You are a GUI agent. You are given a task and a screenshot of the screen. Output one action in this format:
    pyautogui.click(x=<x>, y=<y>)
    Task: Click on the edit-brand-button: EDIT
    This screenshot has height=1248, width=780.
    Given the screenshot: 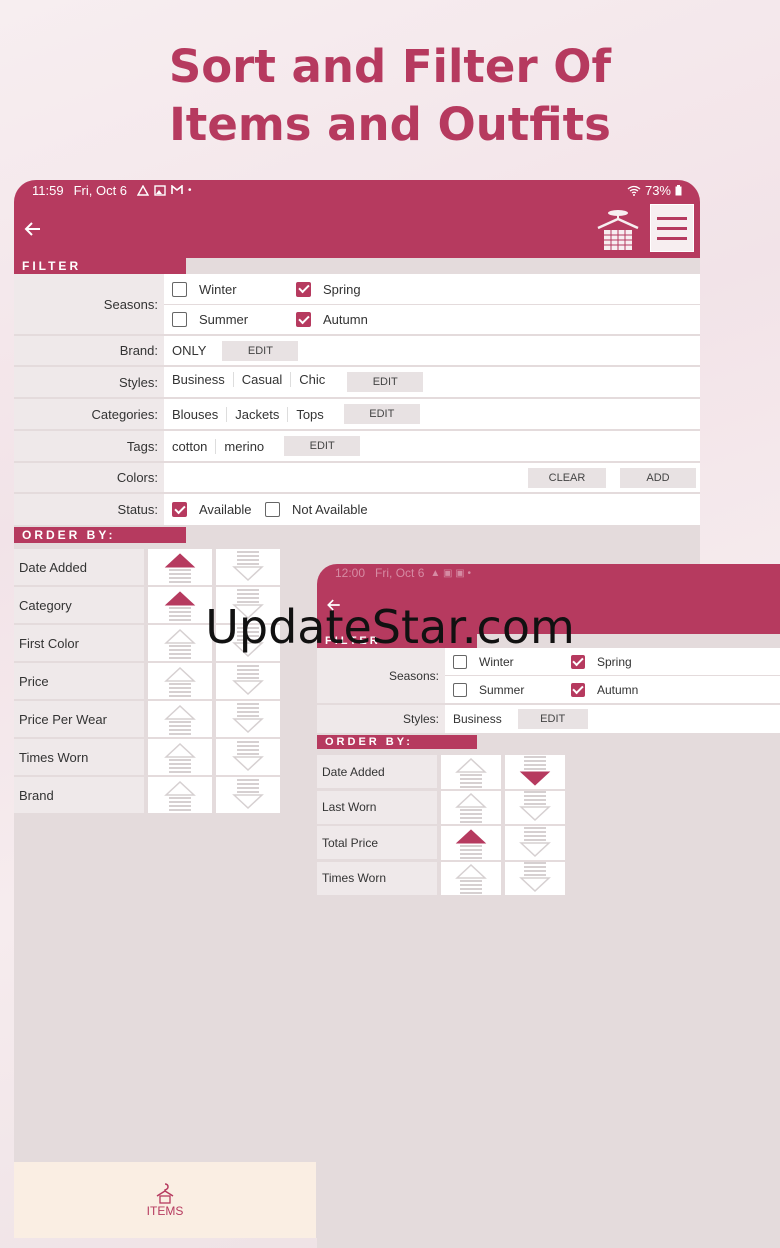 What is the action you would take?
    pyautogui.click(x=260, y=350)
    